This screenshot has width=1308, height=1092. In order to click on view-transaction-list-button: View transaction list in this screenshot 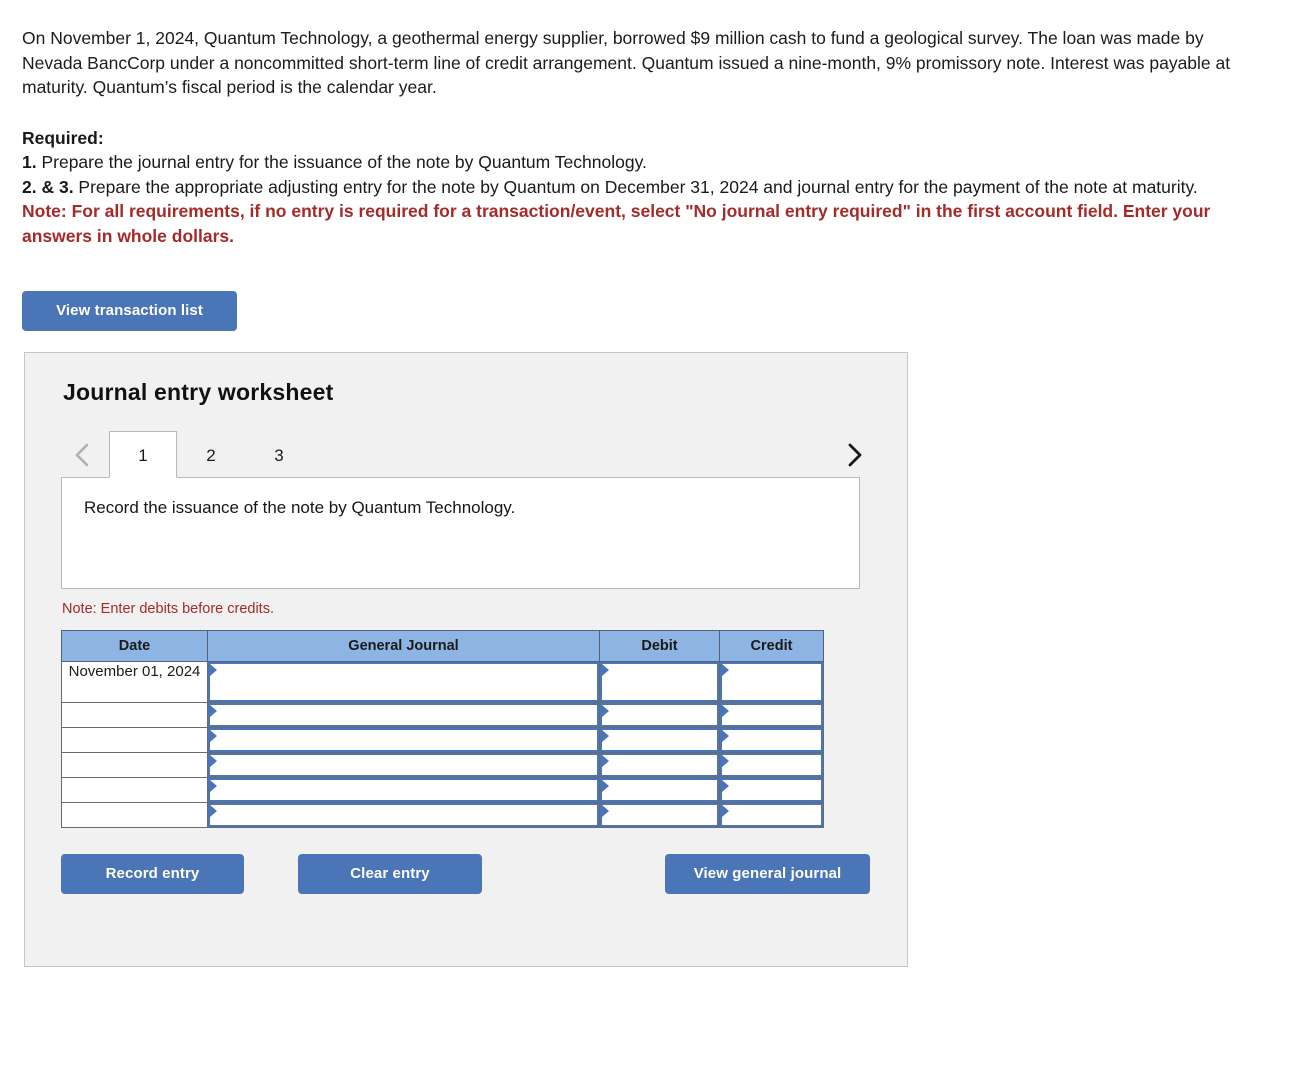, I will do `click(129, 311)`.